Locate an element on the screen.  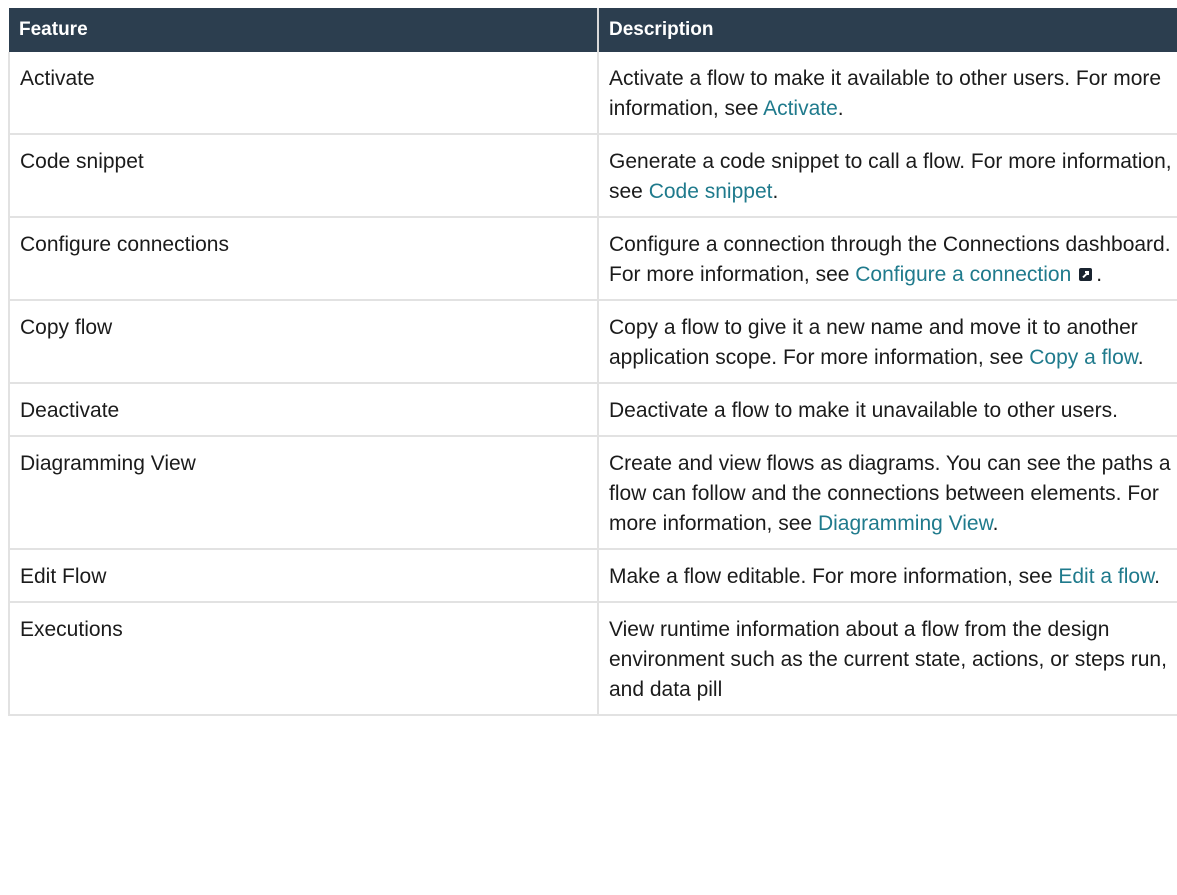
feature-cell: Executions is located at coordinates (303, 659).